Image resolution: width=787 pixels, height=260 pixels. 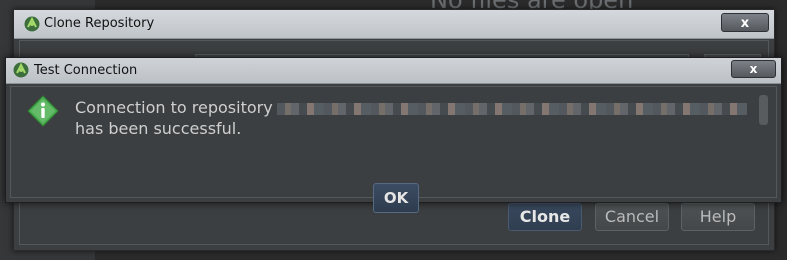 What do you see at coordinates (718, 217) in the screenshot?
I see `help-button: Help` at bounding box center [718, 217].